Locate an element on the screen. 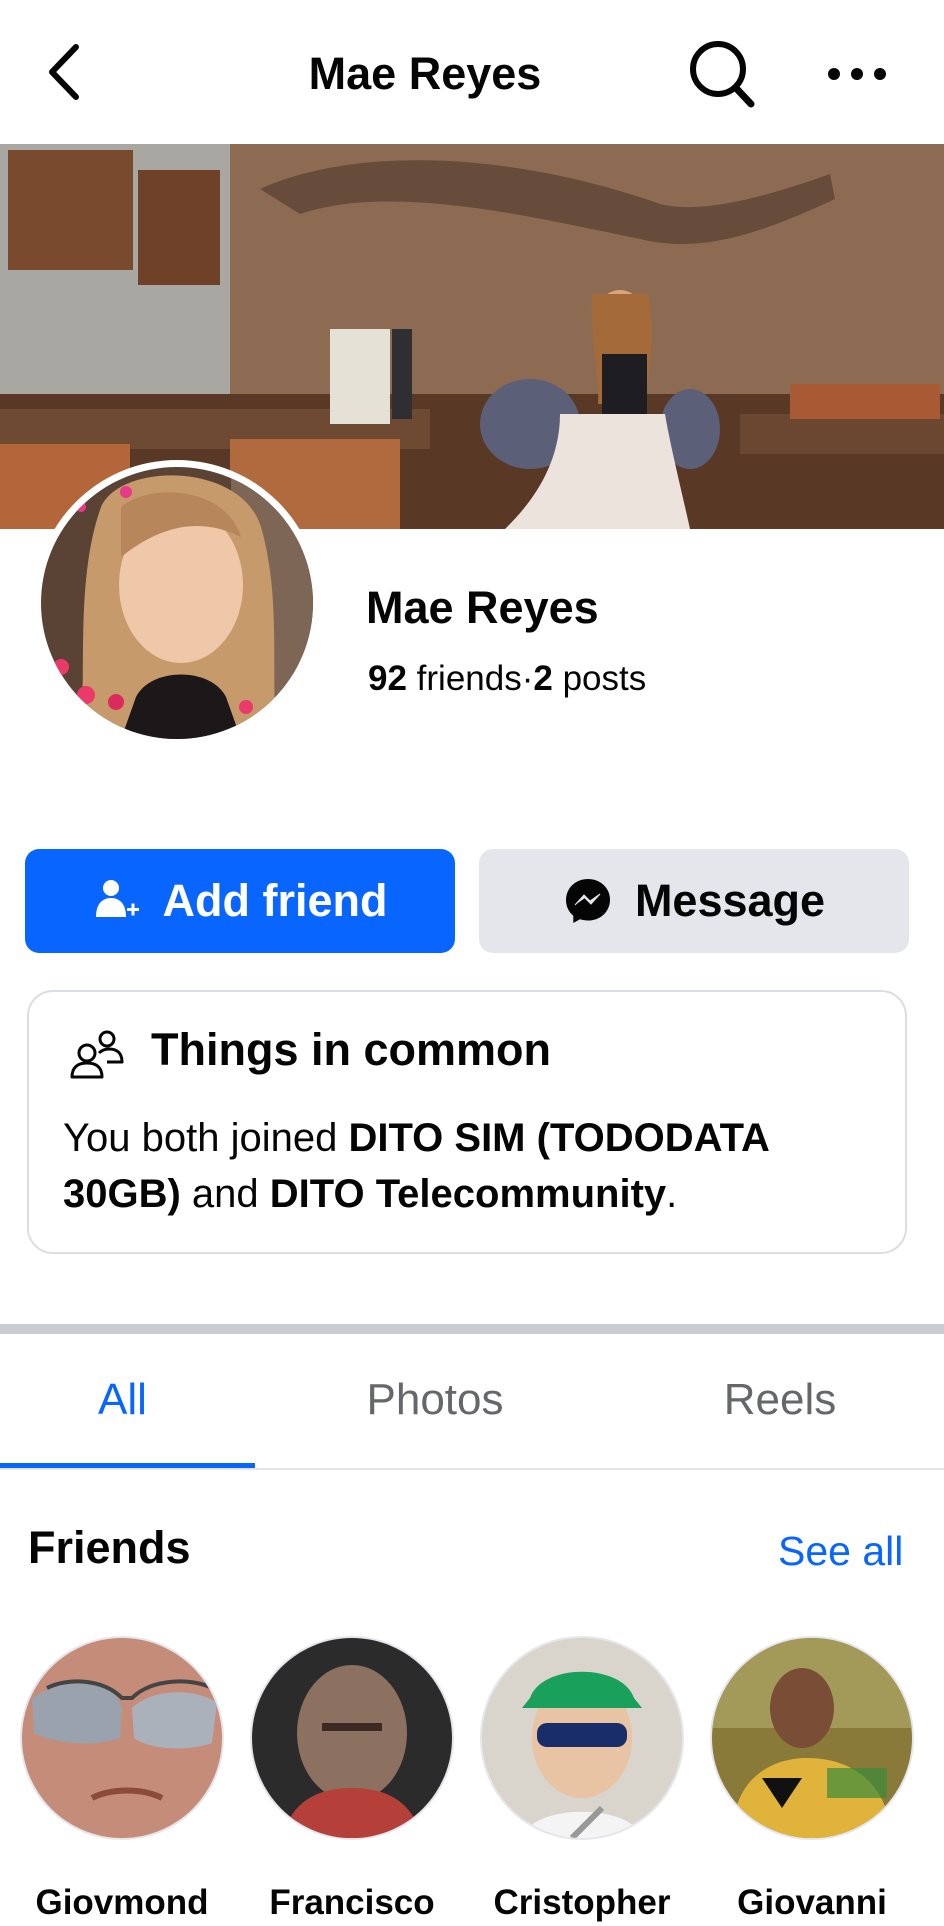 Image resolution: width=944 pixels, height=1926 pixels. profile-stats: 92 friends·2 posts is located at coordinates (507, 679).